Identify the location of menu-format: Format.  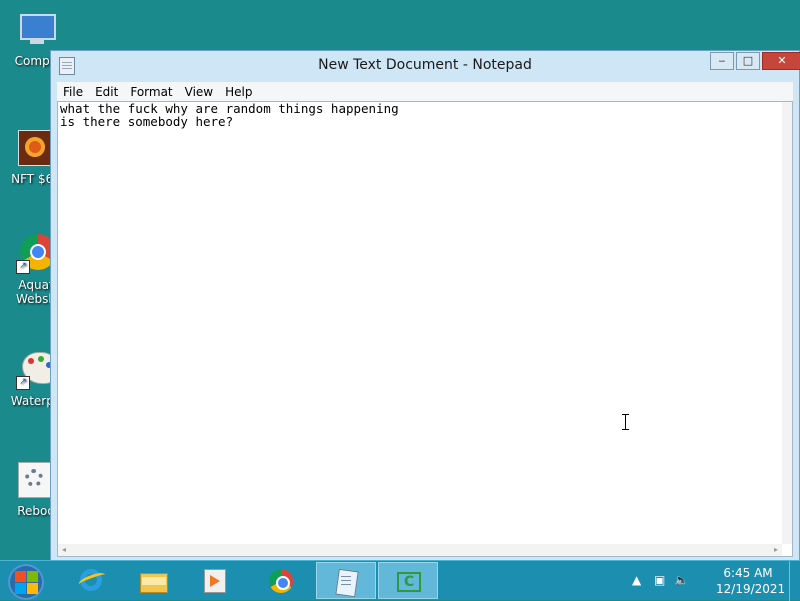
(151, 90).